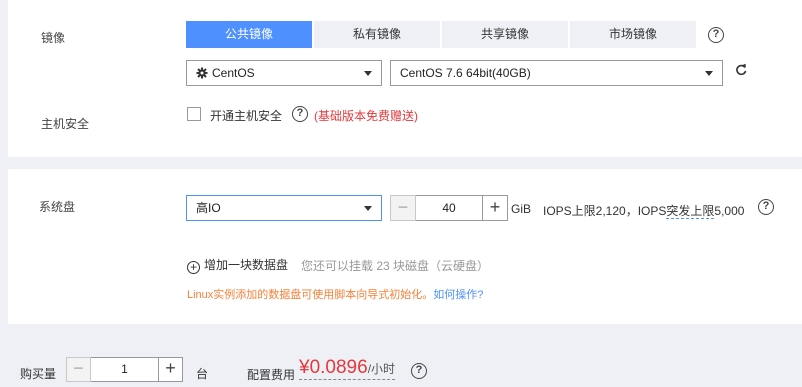  I want to click on disk-size-unit: GiB, so click(521, 209).